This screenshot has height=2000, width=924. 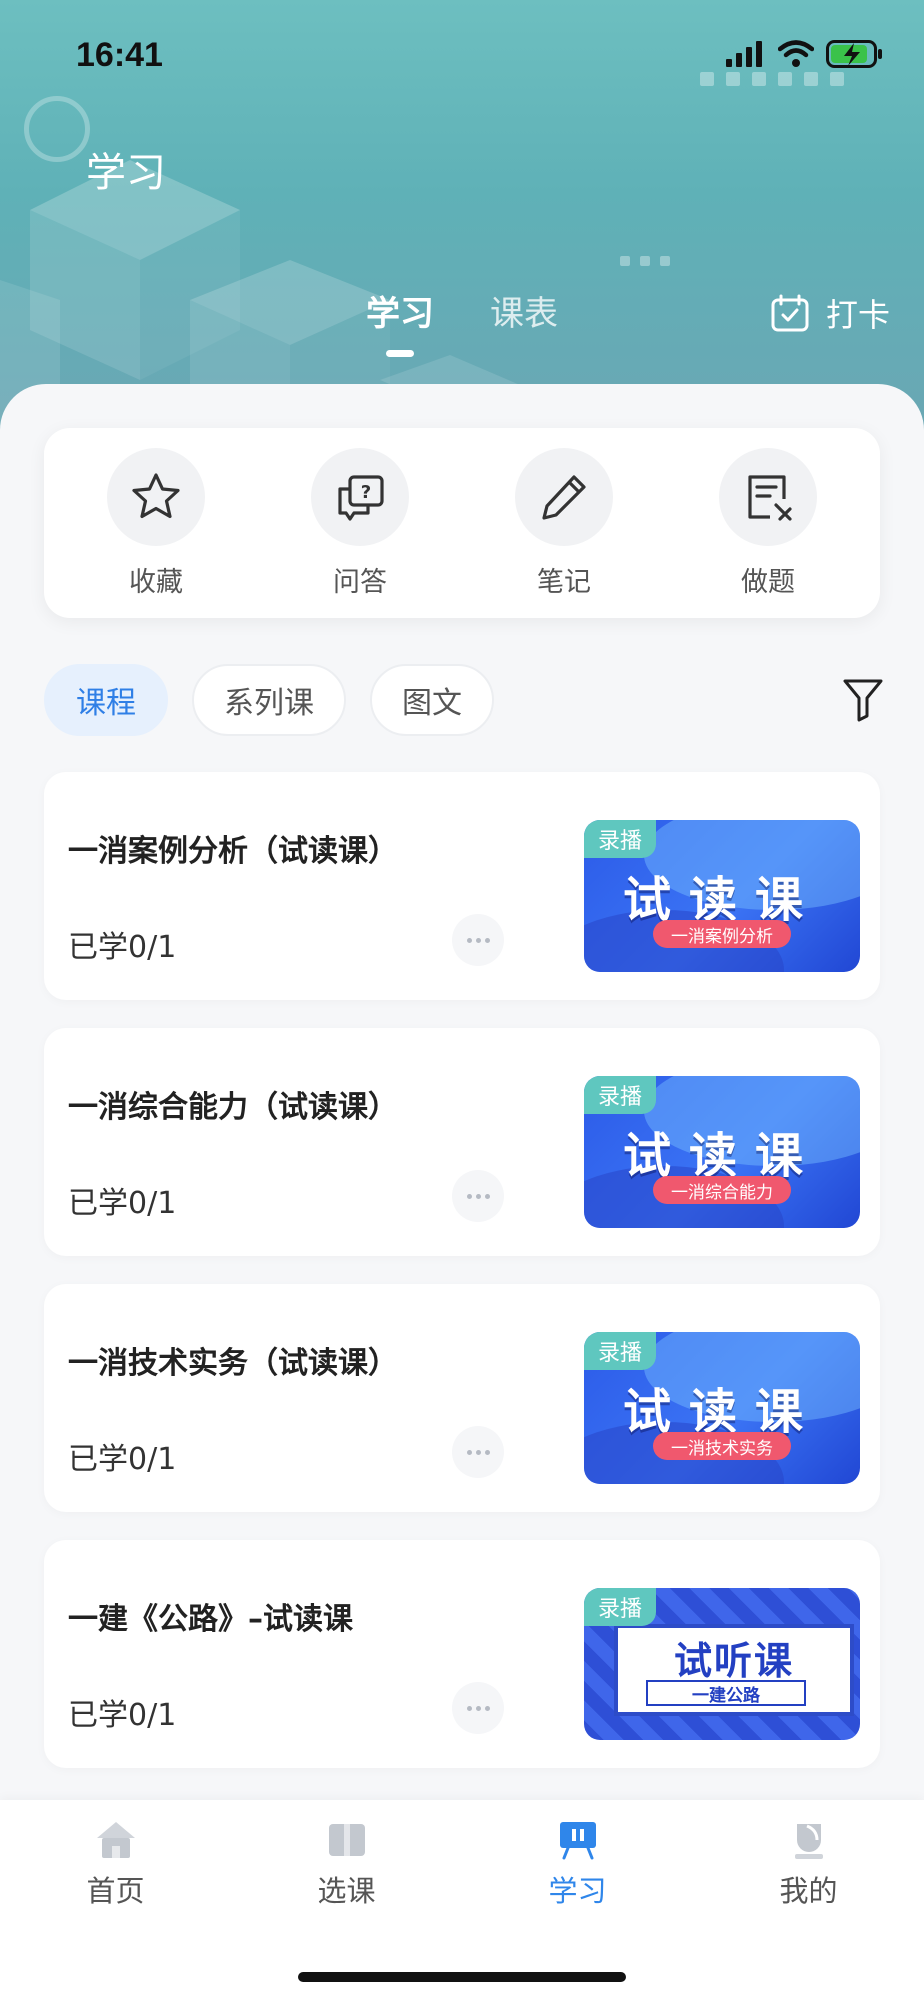 I want to click on nav-label: 我的, so click(x=808, y=1891).